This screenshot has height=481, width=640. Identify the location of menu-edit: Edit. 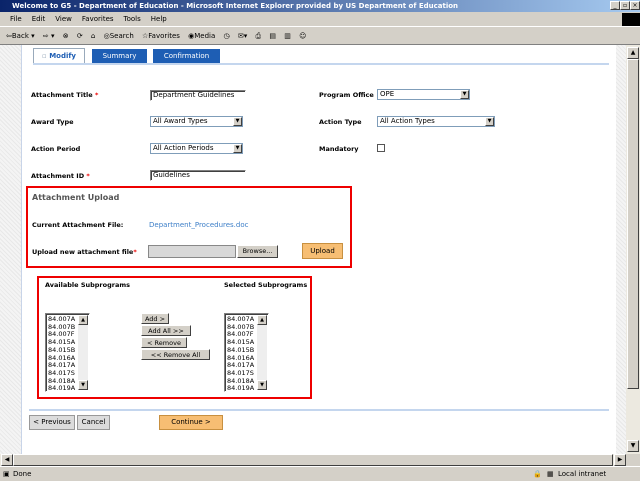
(39, 19).